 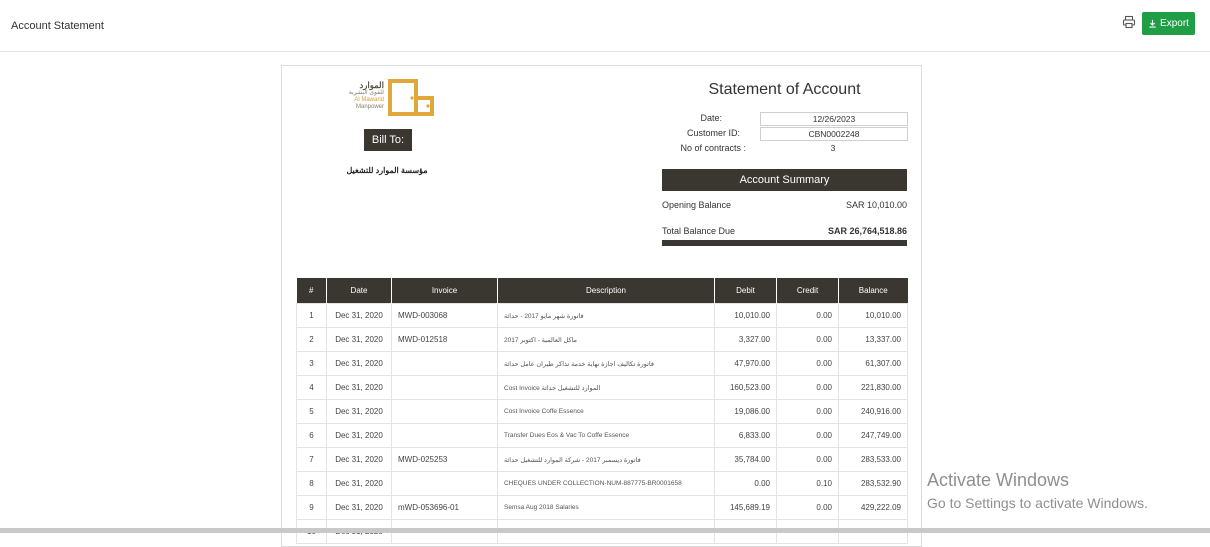 I want to click on row-description: Transfer Dues Eos & Vac To Coffe Essence, so click(x=606, y=435).